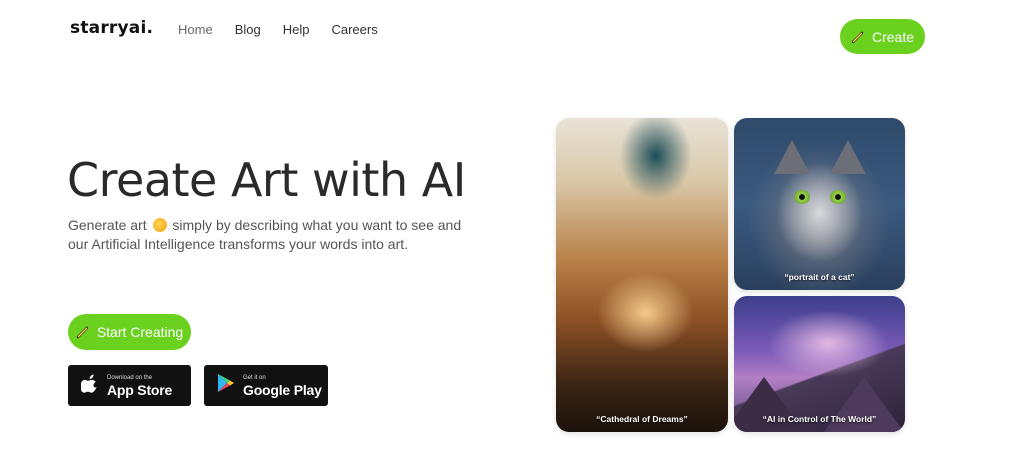  I want to click on google-play-icon, so click(226, 385).